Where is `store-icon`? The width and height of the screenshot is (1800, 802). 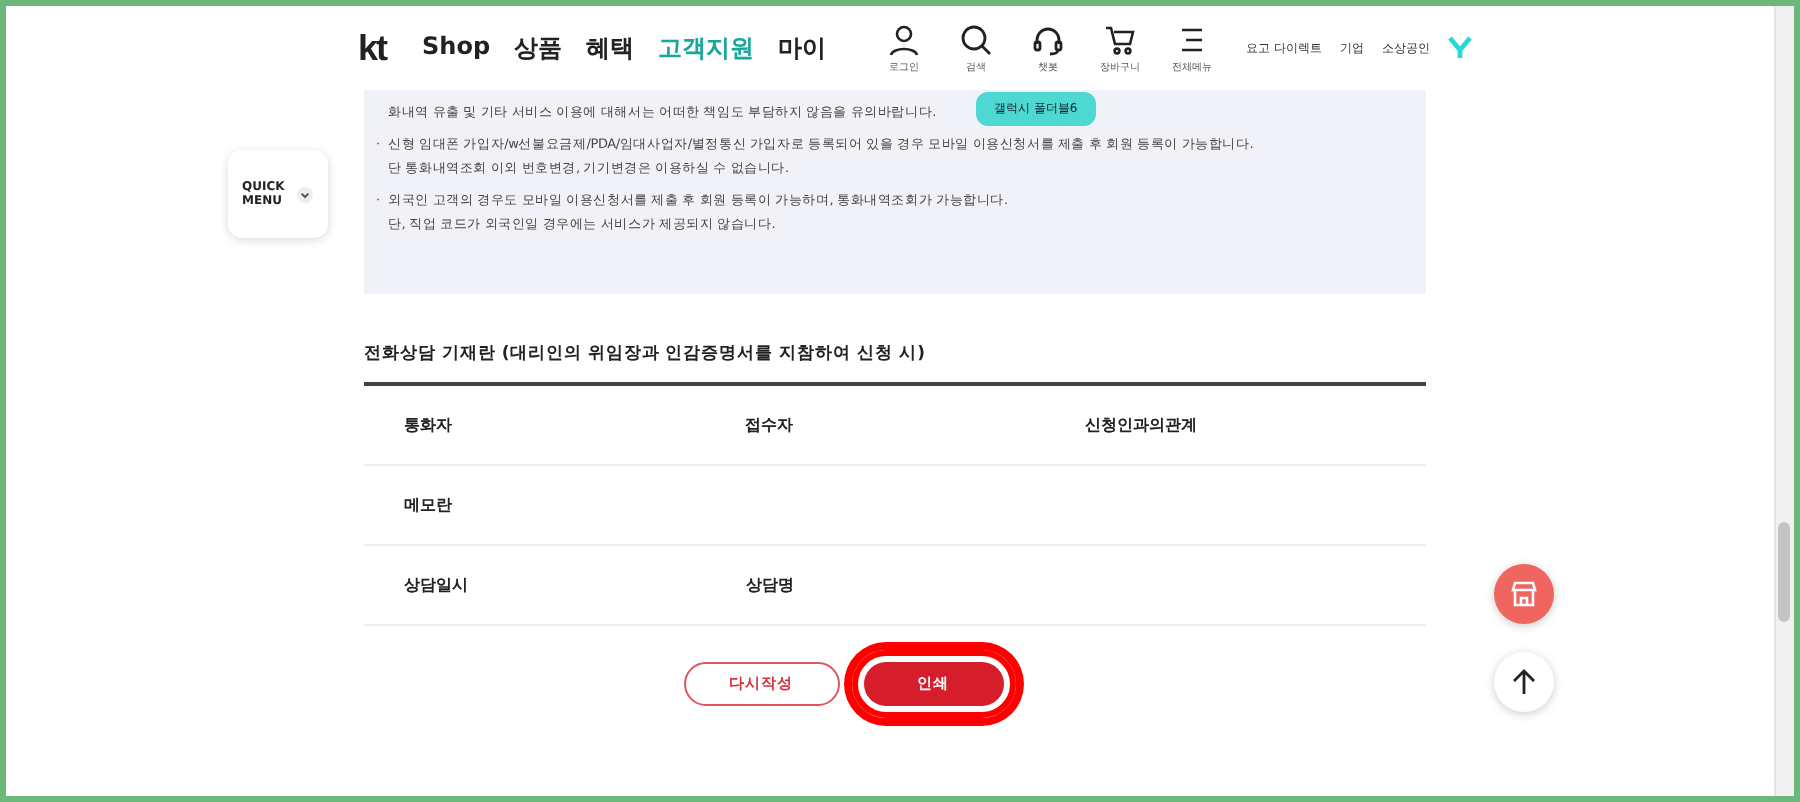 store-icon is located at coordinates (1524, 594).